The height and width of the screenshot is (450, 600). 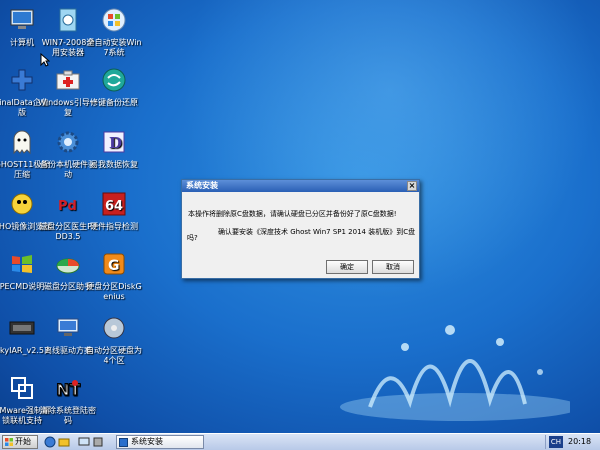 I want to click on input-method-indicator: CH, so click(x=556, y=442).